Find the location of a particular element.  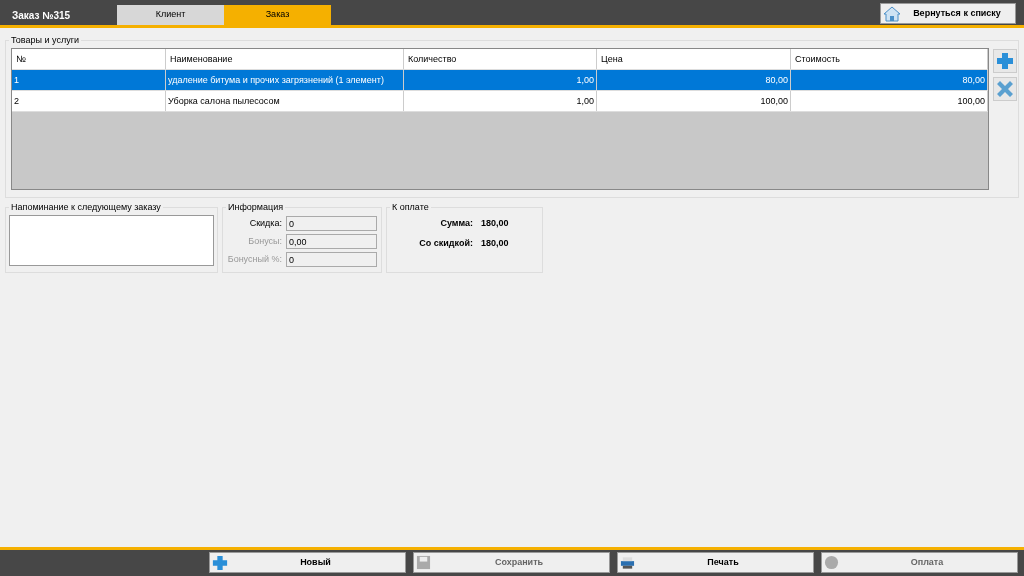

table-cell: Уборка салона пылесосом is located at coordinates (285, 101).